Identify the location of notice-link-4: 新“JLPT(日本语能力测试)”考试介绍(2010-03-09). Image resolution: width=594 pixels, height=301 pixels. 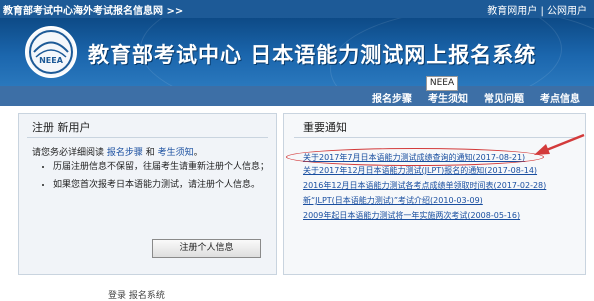
(393, 200).